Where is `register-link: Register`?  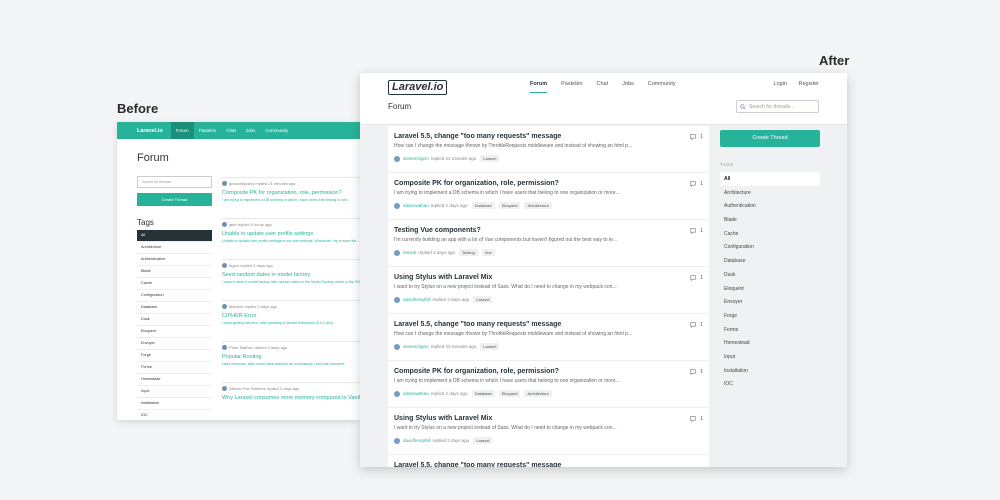 register-link: Register is located at coordinates (809, 84).